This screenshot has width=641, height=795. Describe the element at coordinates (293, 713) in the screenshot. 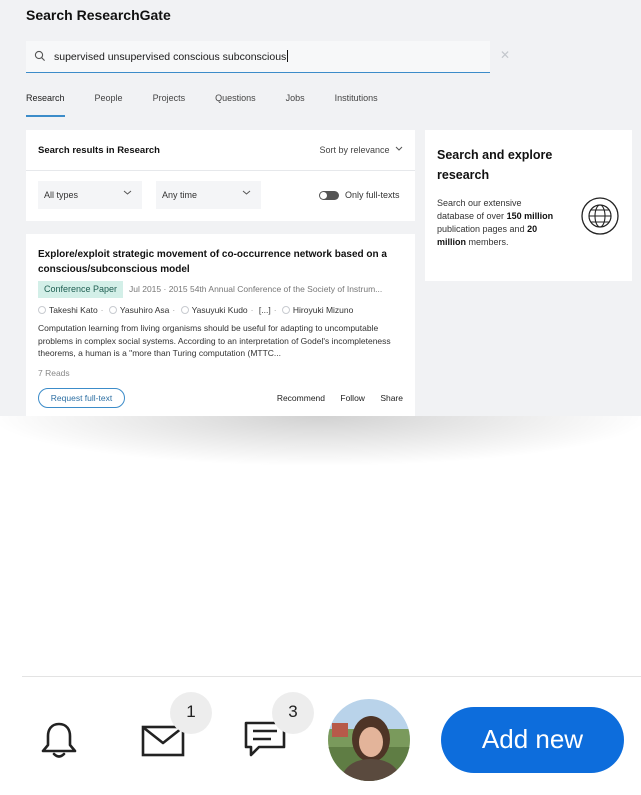

I see `chat-count-badge: 3` at that location.